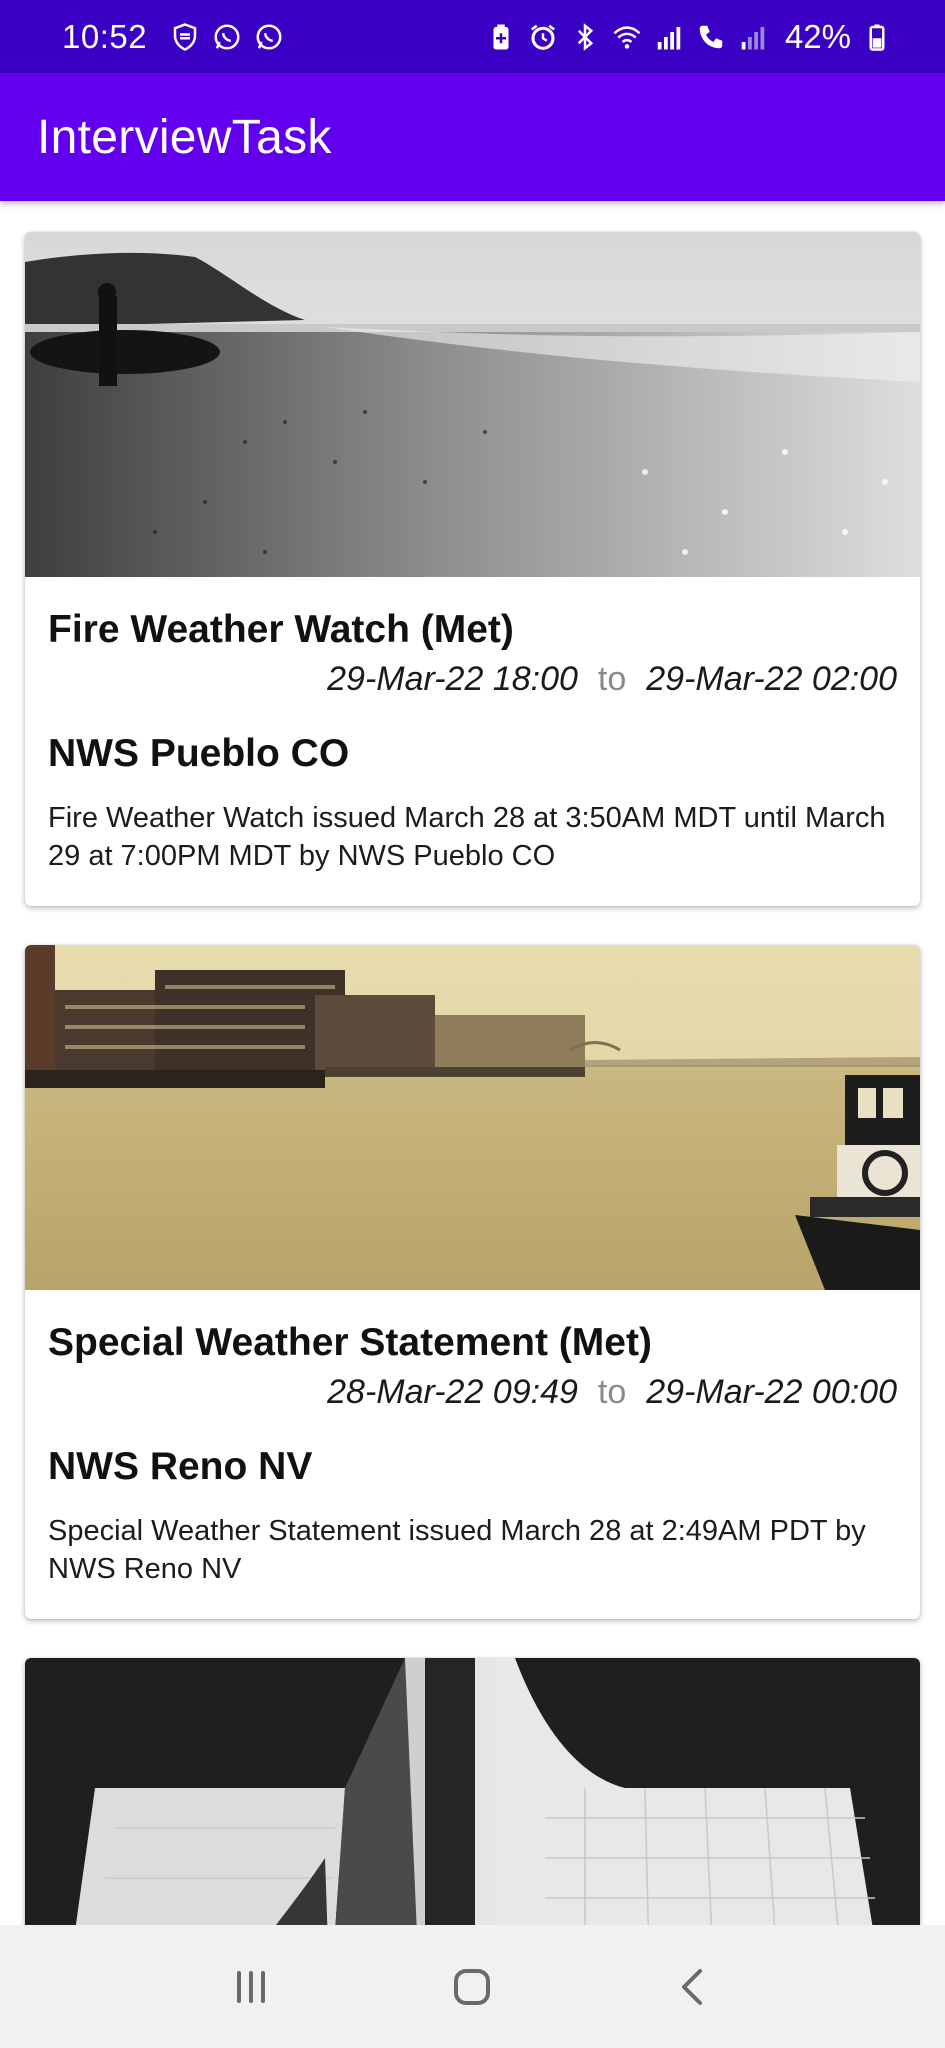  Describe the element at coordinates (771, 679) in the screenshot. I see `alert-end-time: 29-Mar-22 02:00` at that location.